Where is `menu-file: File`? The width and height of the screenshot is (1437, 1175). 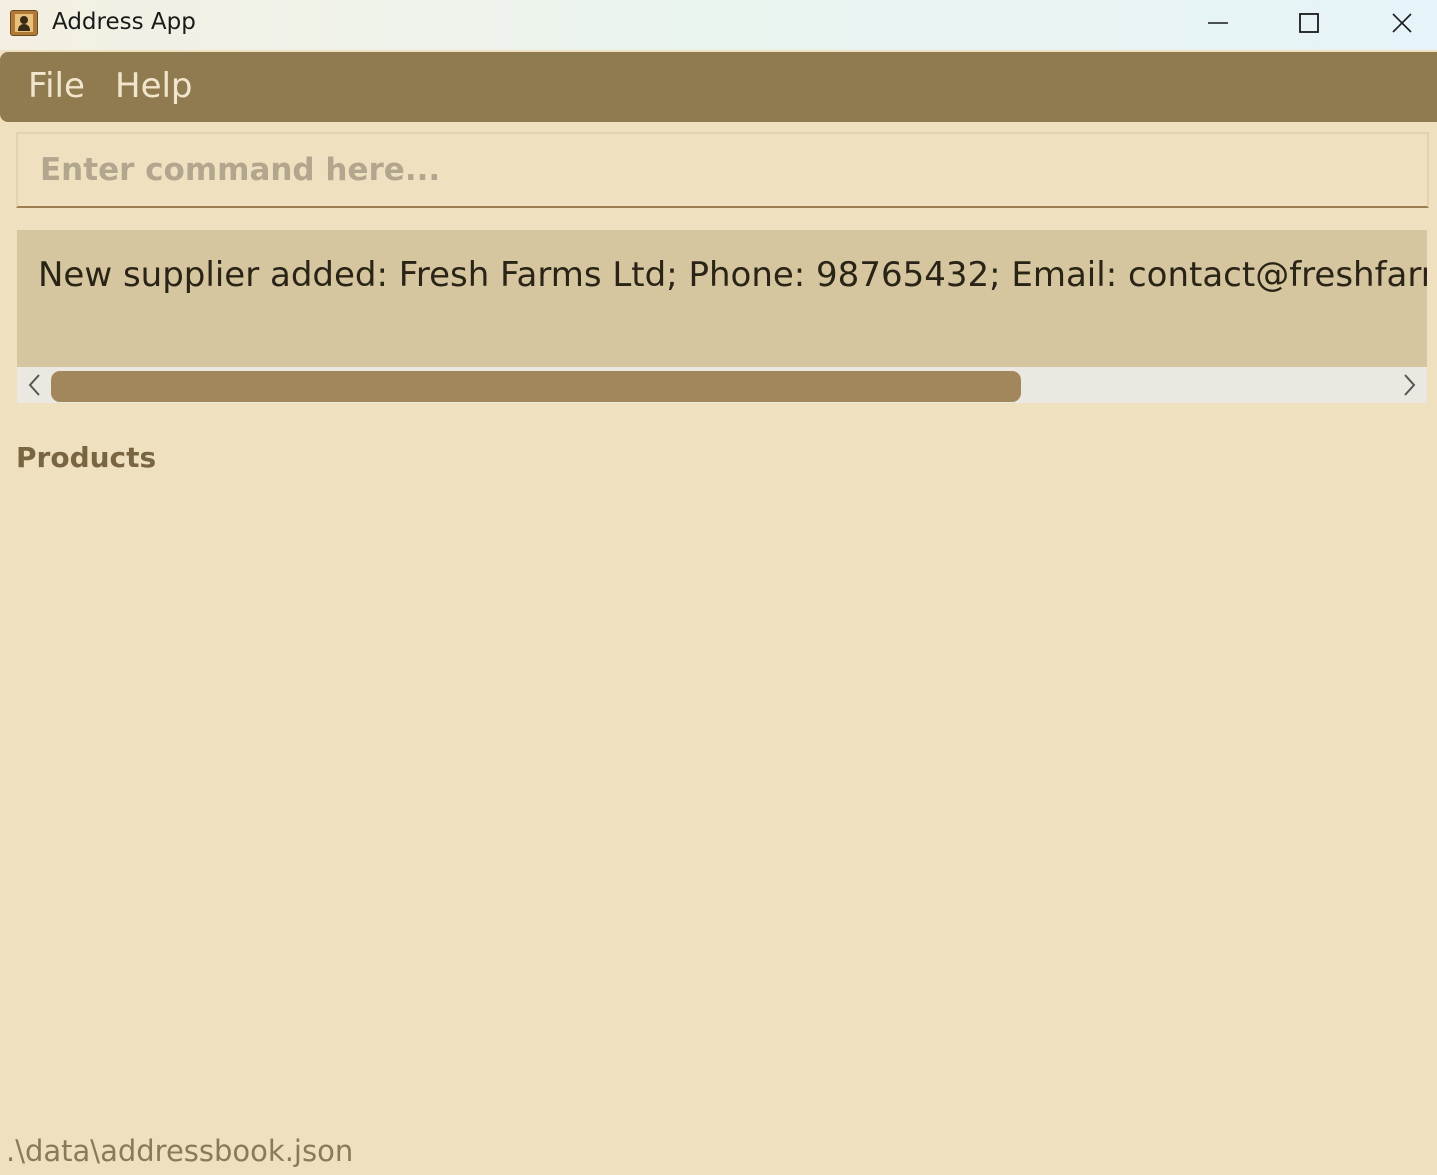
menu-file: File is located at coordinates (56, 86).